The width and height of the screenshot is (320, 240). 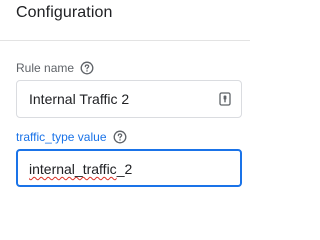 I want to click on password-manager-icon, so click(x=225, y=99).